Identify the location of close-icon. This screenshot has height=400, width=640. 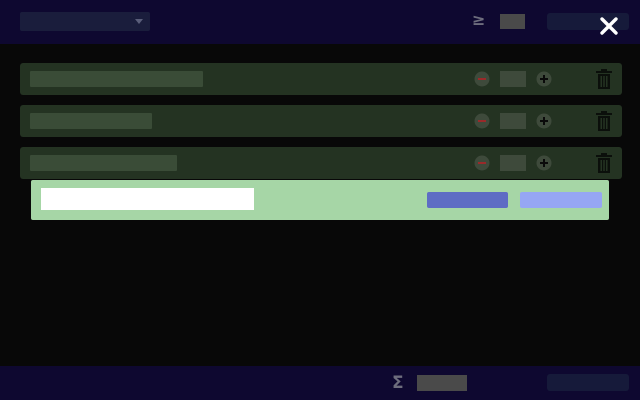
(609, 26).